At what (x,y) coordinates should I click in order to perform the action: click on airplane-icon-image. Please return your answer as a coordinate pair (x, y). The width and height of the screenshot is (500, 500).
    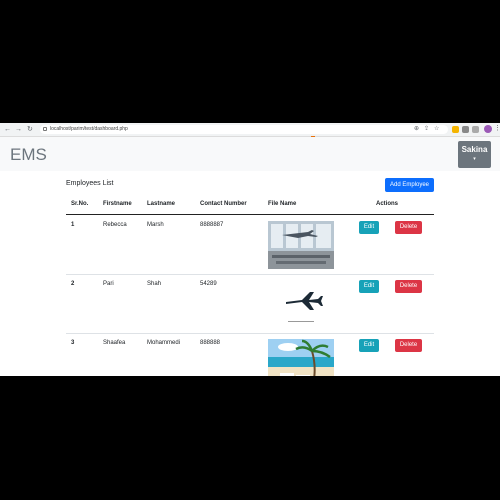
    Looking at the image, I should click on (301, 304).